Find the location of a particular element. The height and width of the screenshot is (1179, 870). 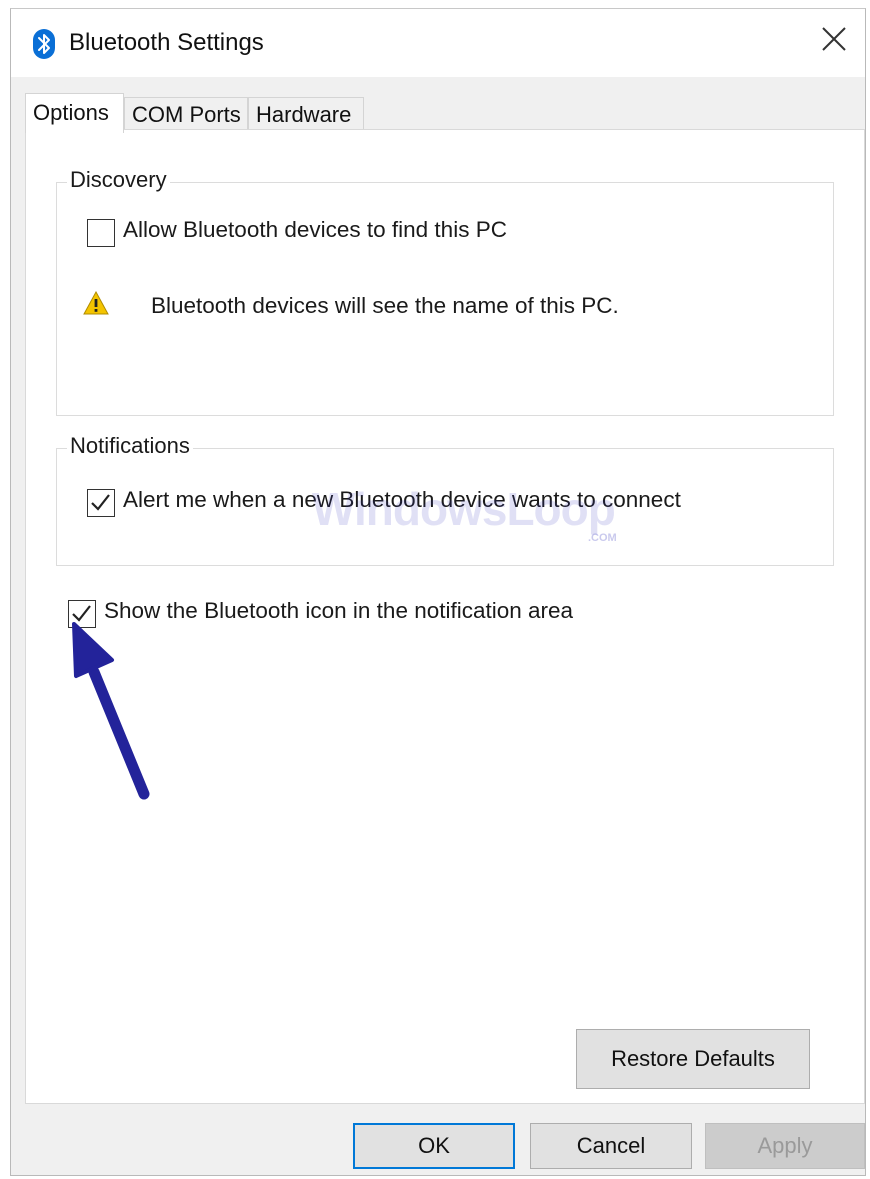

annotation-arrow-icon is located at coordinates (111, 711).